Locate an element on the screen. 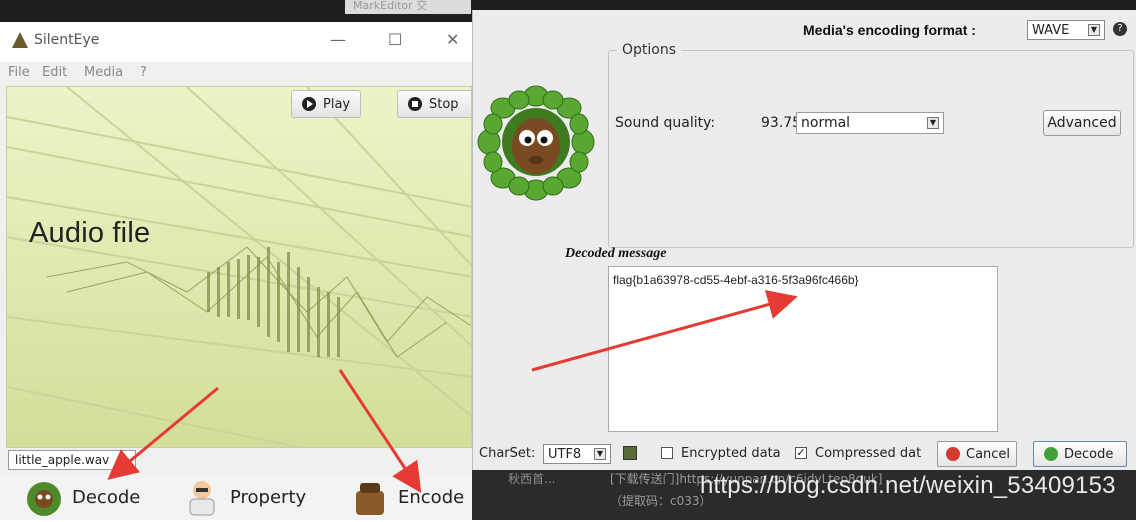 The image size is (1136, 522). menu-media: Media is located at coordinates (103, 72).